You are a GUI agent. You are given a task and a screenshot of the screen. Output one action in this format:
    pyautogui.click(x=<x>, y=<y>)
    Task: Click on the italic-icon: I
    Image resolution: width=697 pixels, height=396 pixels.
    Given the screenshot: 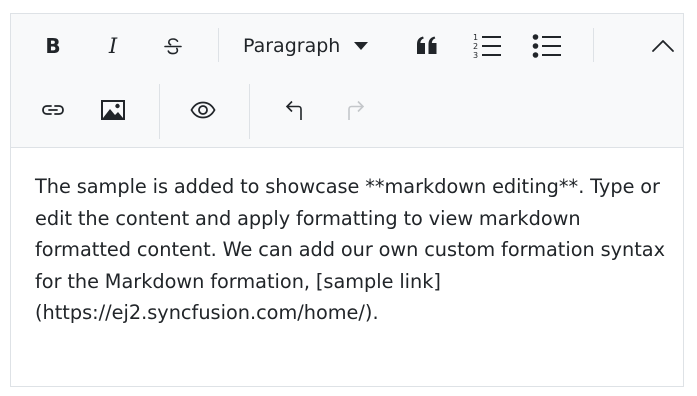 What is the action you would take?
    pyautogui.click(x=113, y=46)
    